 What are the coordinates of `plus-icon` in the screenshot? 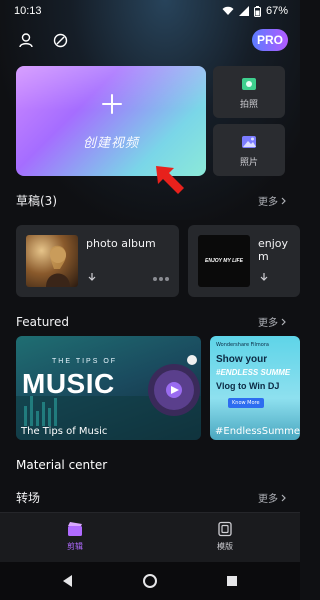 It's located at (112, 104).